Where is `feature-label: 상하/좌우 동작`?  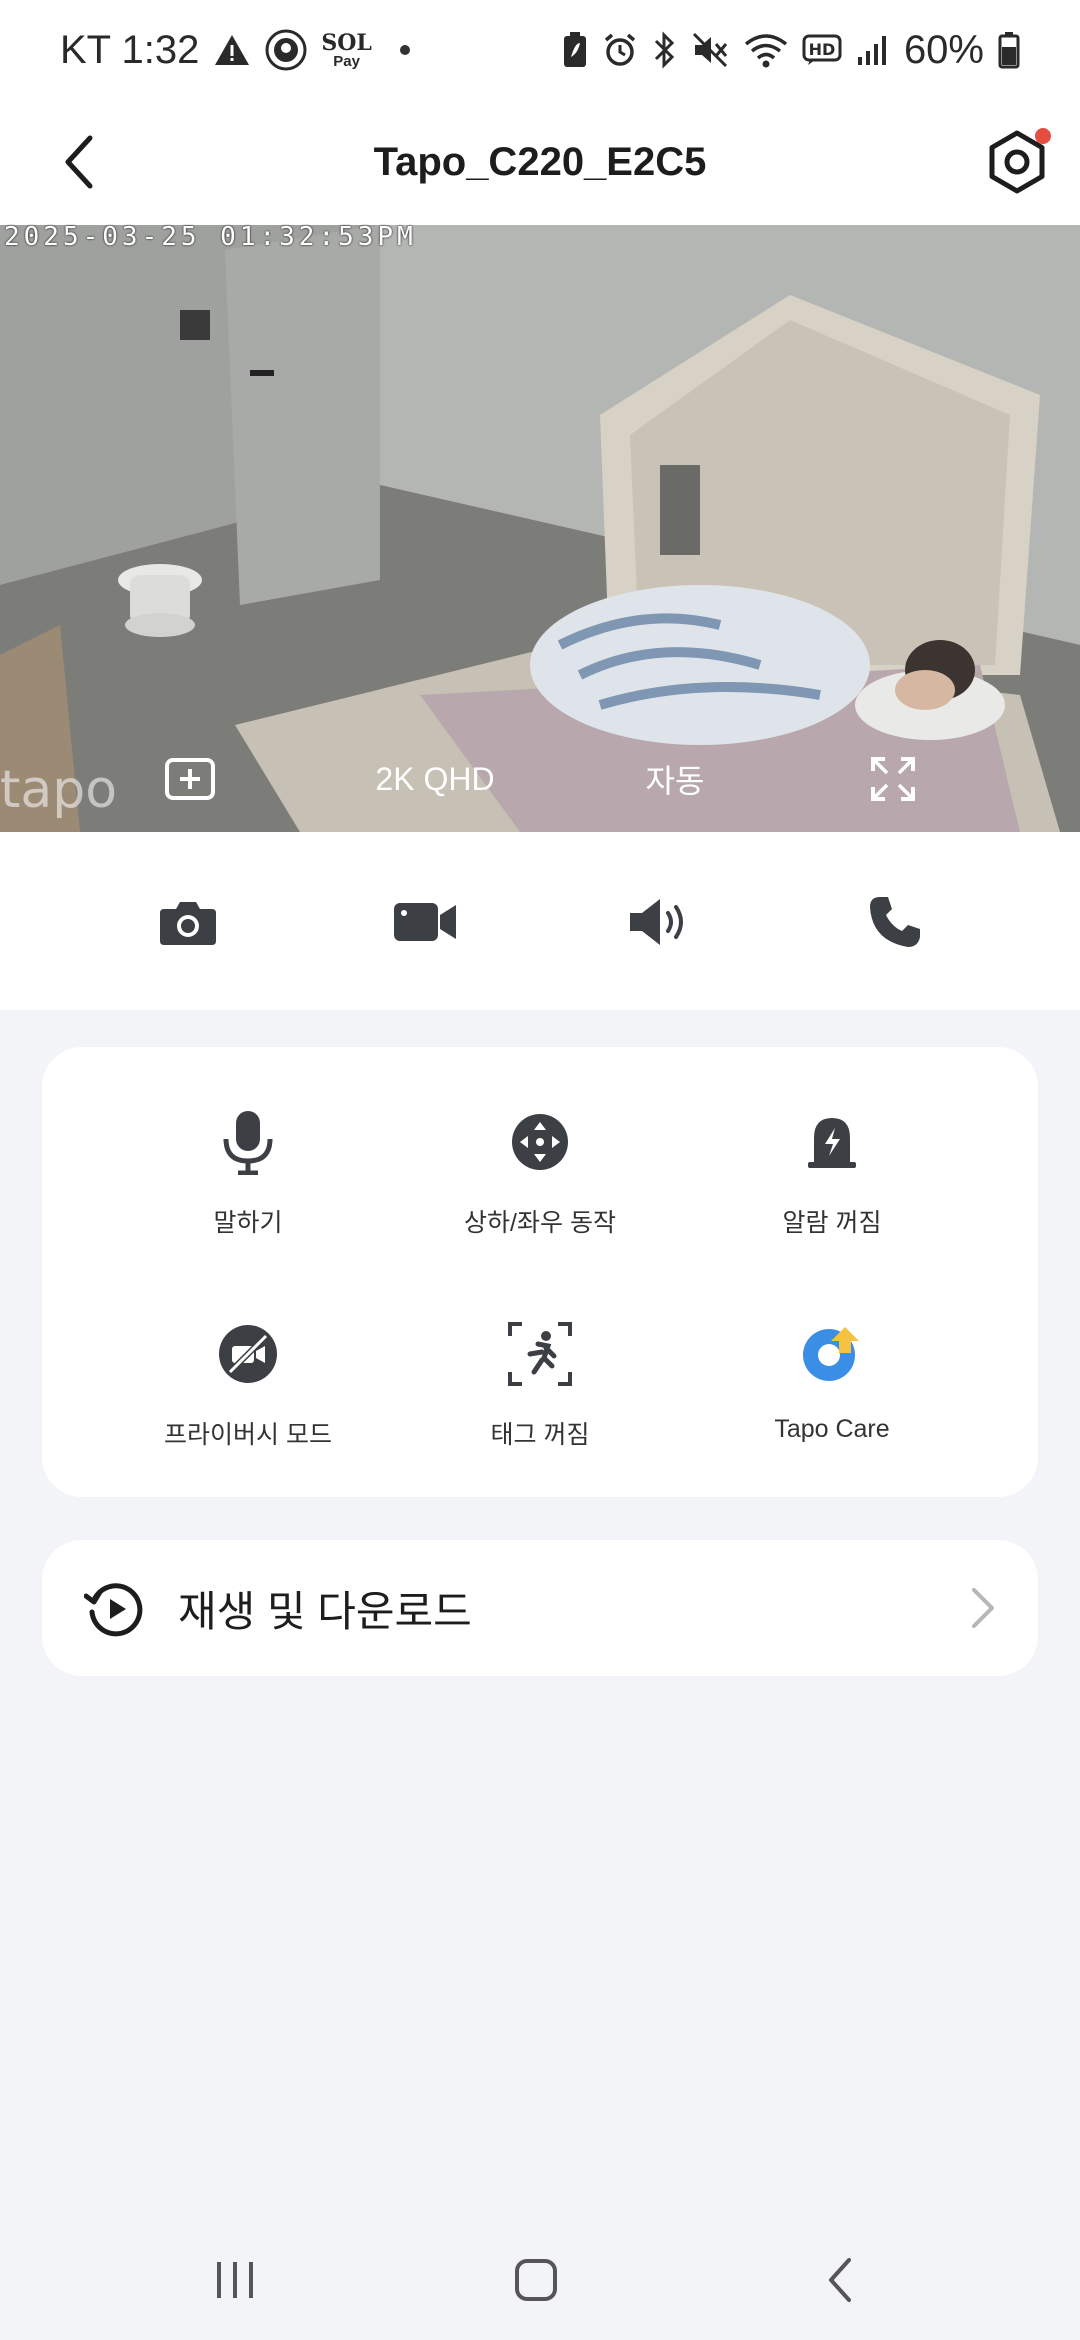 feature-label: 상하/좌우 동작 is located at coordinates (540, 1223).